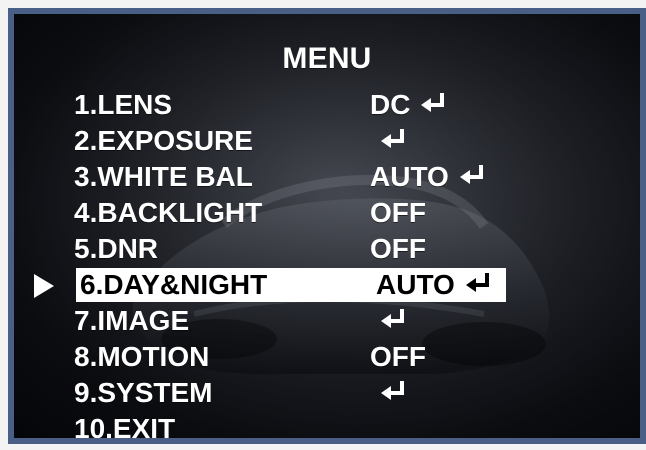 The image size is (646, 450). What do you see at coordinates (123, 104) in the screenshot?
I see `menu-item-label: 1.LENS` at bounding box center [123, 104].